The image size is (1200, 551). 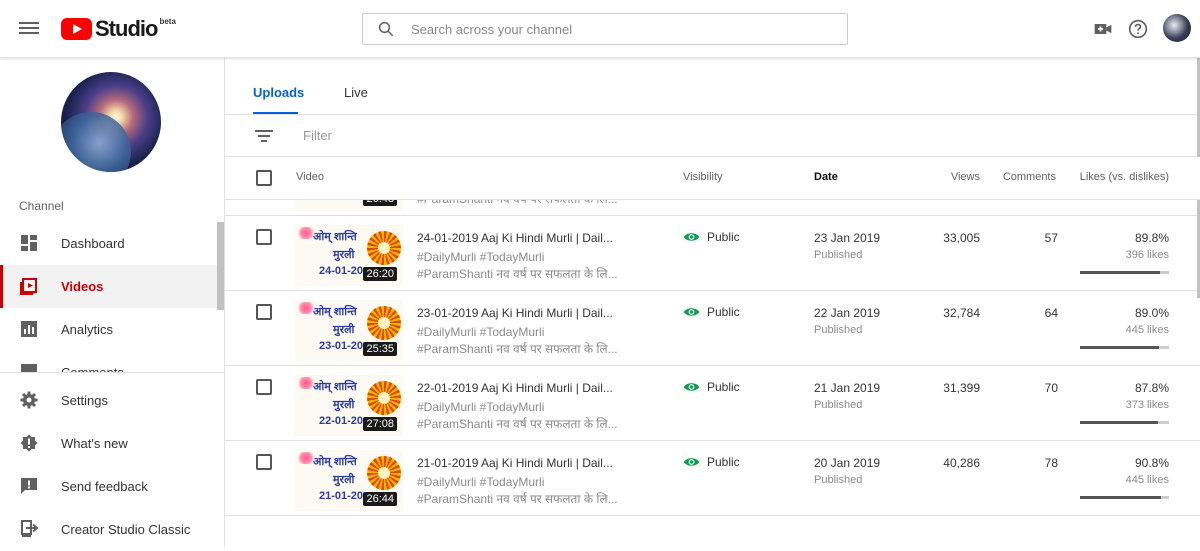 What do you see at coordinates (1138, 29) in the screenshot?
I see `help-icon` at bounding box center [1138, 29].